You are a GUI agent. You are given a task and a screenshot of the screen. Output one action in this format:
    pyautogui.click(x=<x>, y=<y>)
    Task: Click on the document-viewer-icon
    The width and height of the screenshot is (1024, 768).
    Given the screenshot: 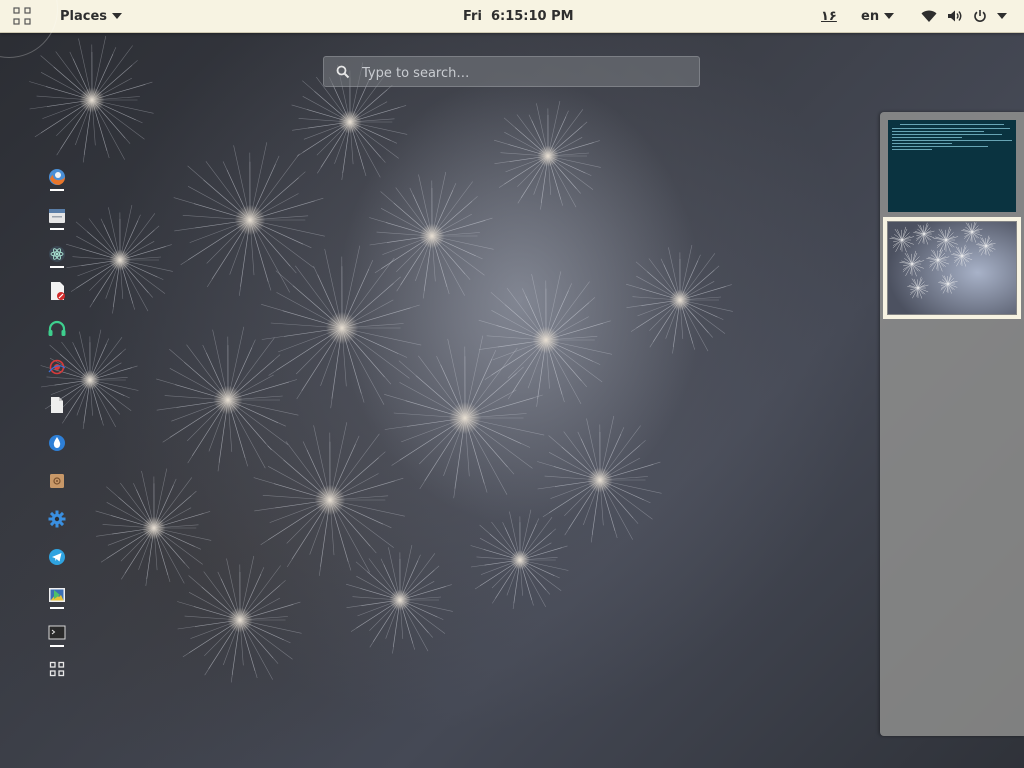 What is the action you would take?
    pyautogui.click(x=58, y=291)
    